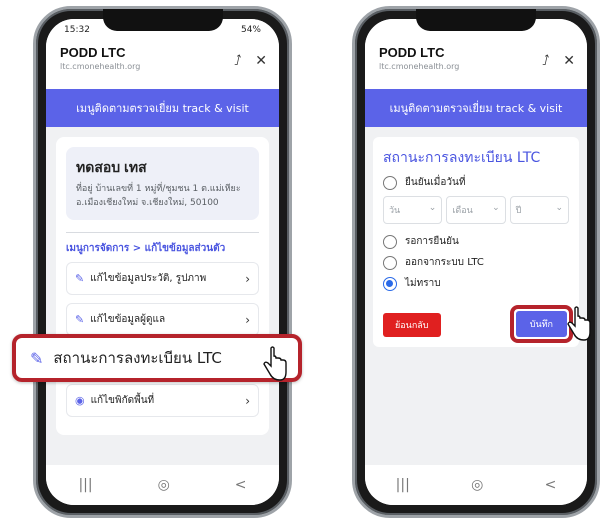  Describe the element at coordinates (80, 400) in the screenshot. I see `location-pin-icon: ◉` at that location.